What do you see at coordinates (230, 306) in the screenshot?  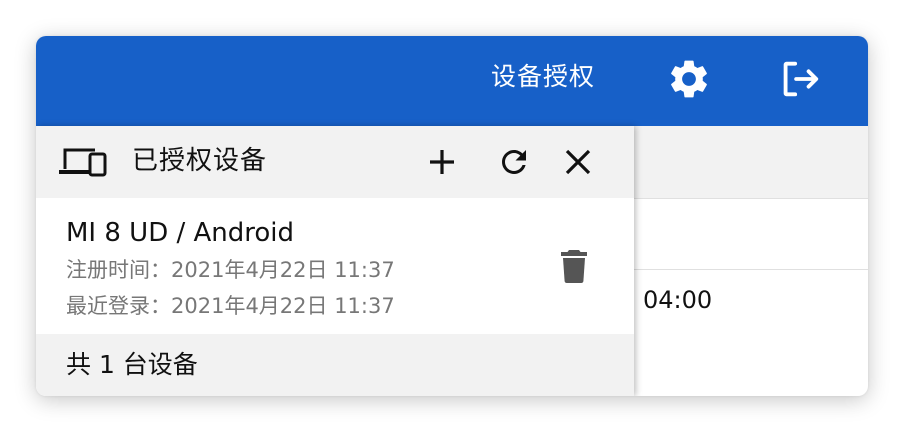 I see `device-last-login: 最近登录：2021年4月22日 11:37` at bounding box center [230, 306].